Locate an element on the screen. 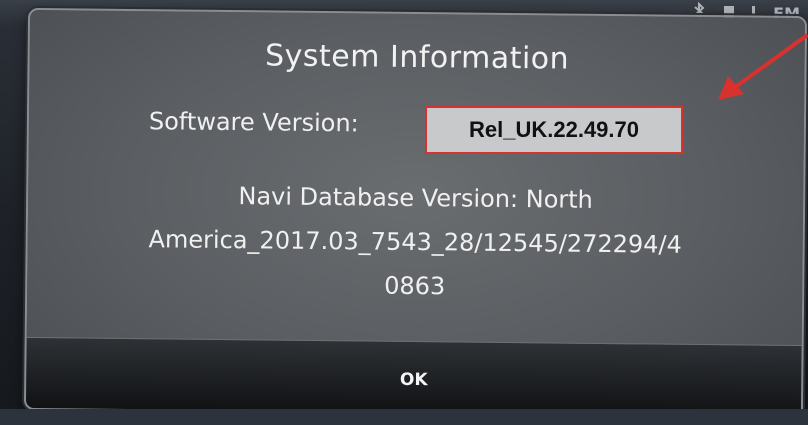  software-version-highlight-box: Rel_UK.22.49.70 is located at coordinates (554, 130).